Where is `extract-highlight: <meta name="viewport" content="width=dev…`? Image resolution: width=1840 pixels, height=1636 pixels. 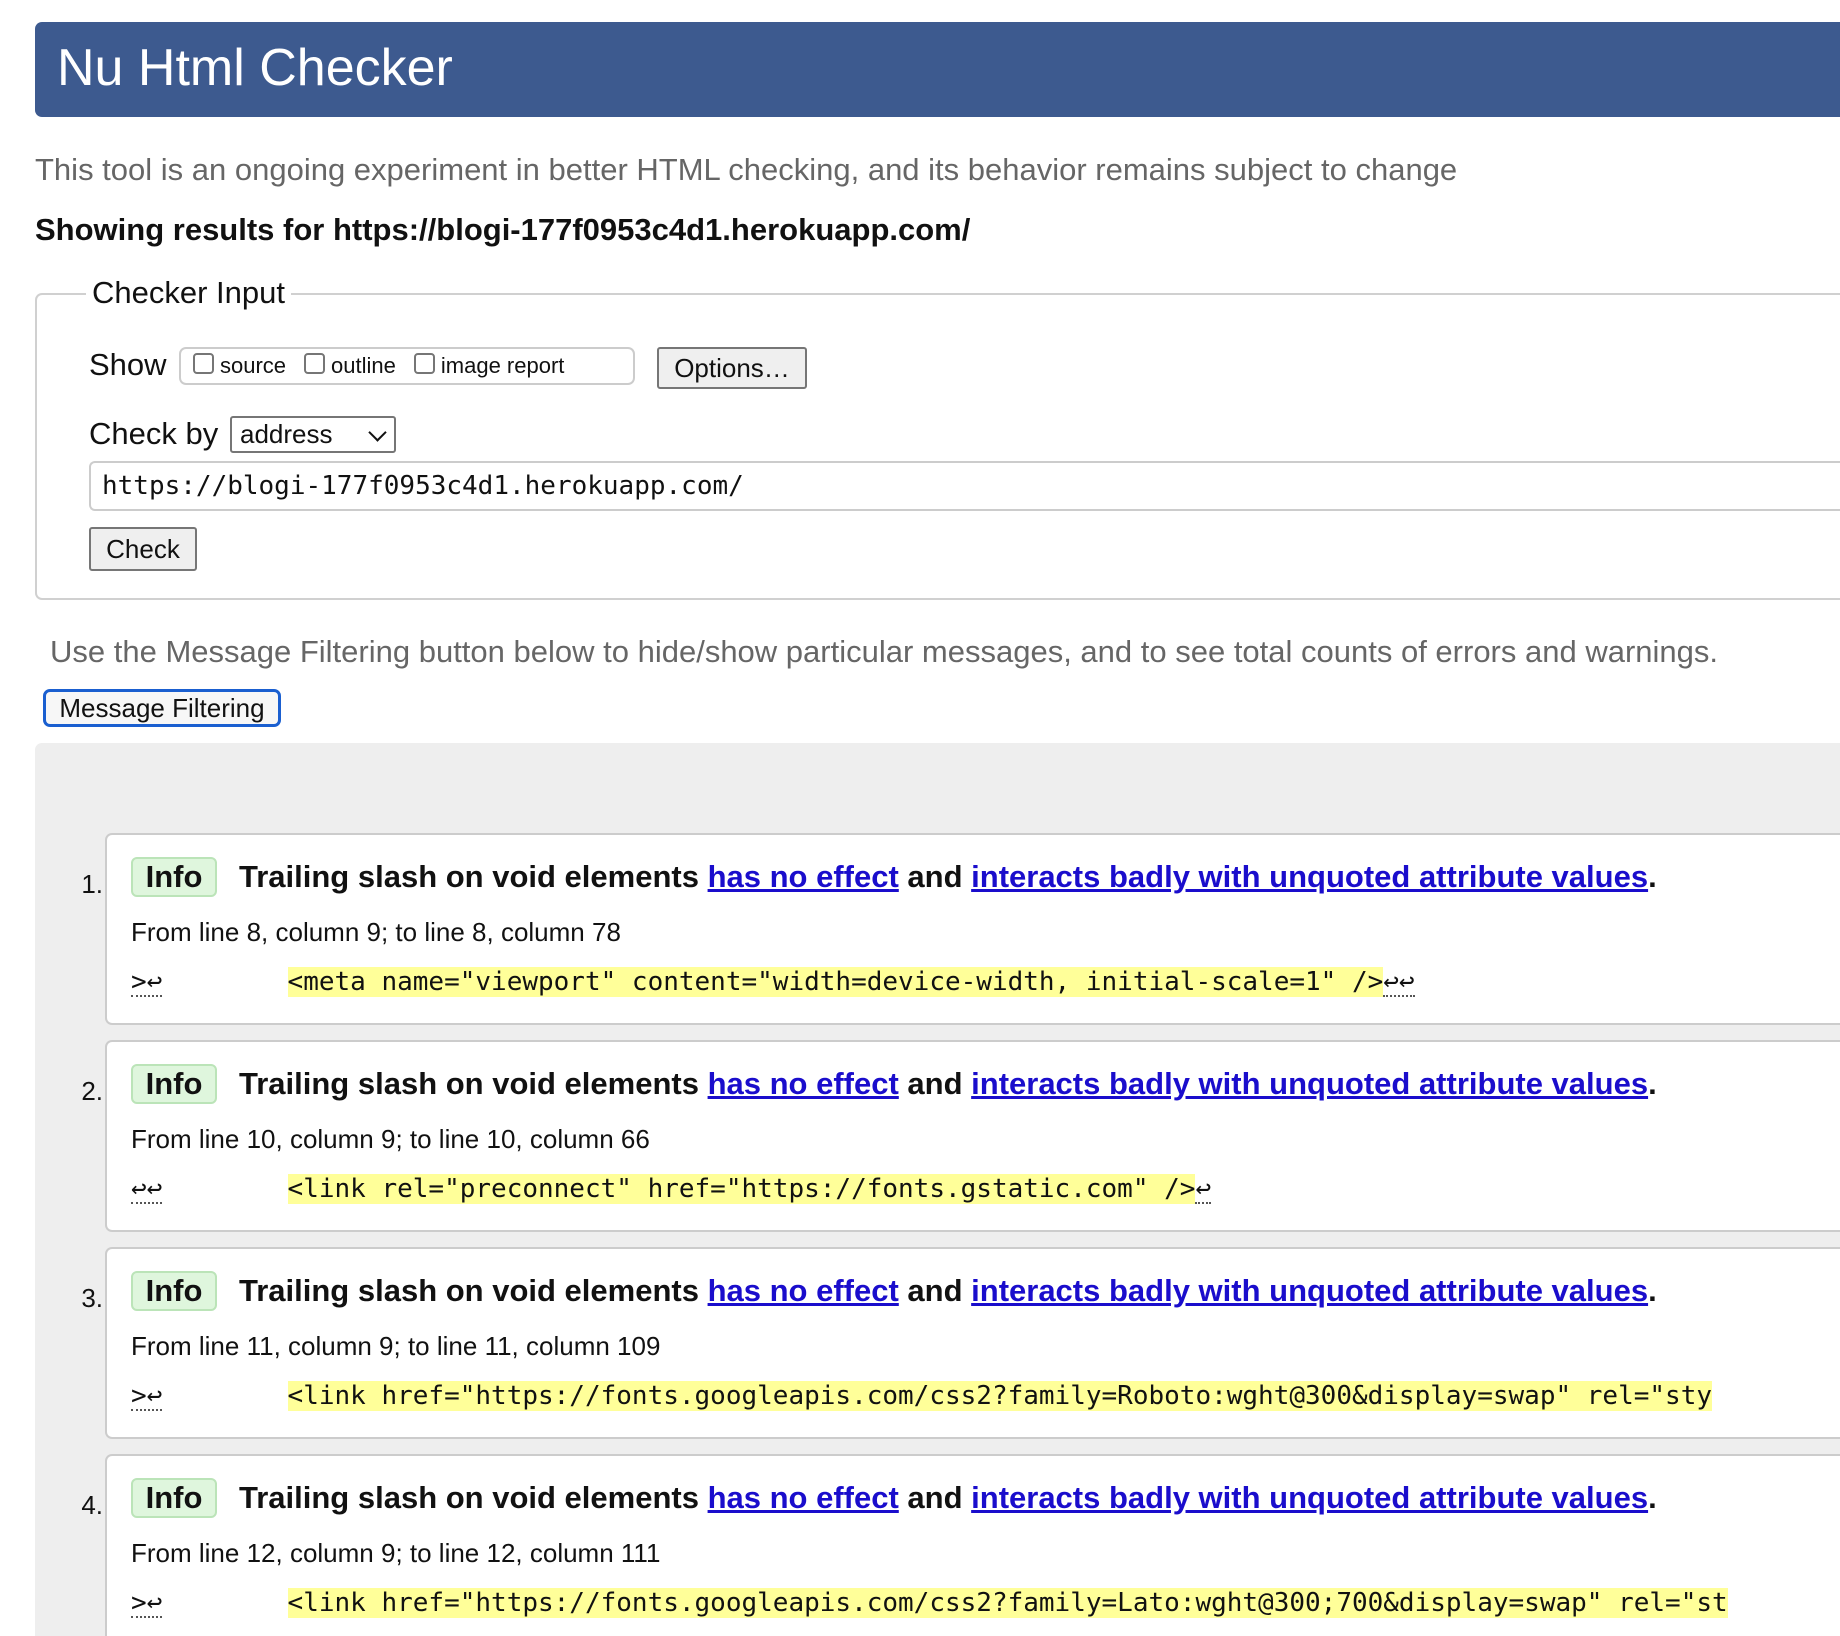
extract-highlight: <meta name="viewport" content="width=dev… is located at coordinates (835, 982).